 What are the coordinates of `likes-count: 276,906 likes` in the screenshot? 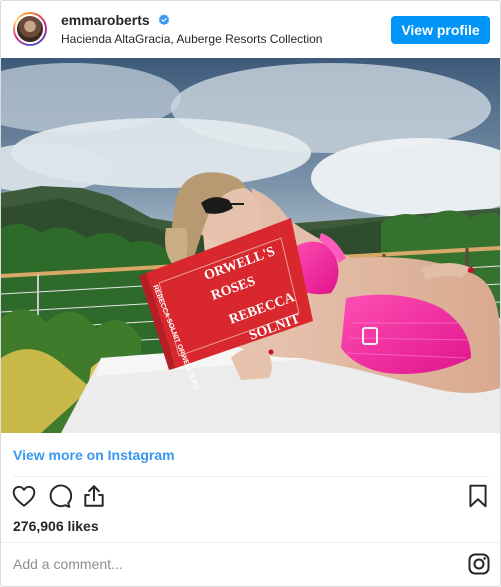 It's located at (56, 526).